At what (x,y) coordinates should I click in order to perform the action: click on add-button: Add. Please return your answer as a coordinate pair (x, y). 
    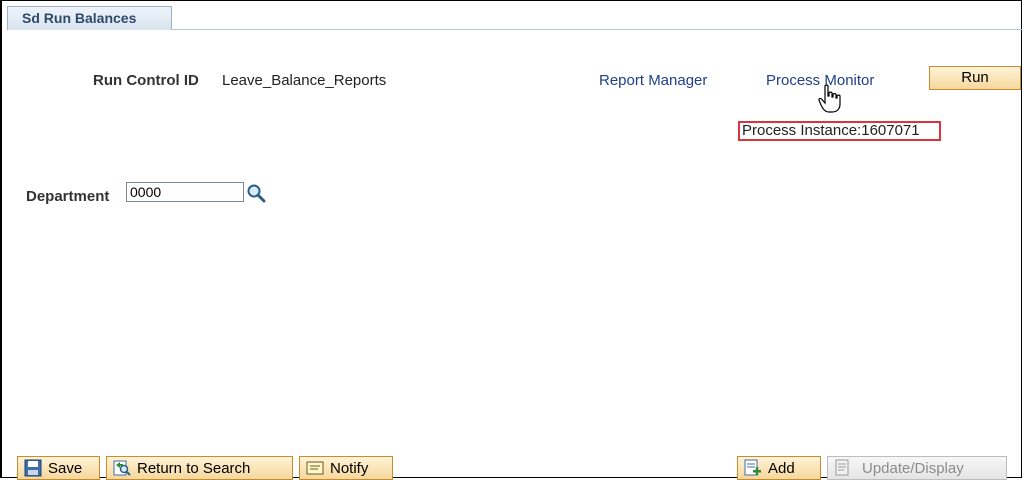
    Looking at the image, I should click on (779, 468).